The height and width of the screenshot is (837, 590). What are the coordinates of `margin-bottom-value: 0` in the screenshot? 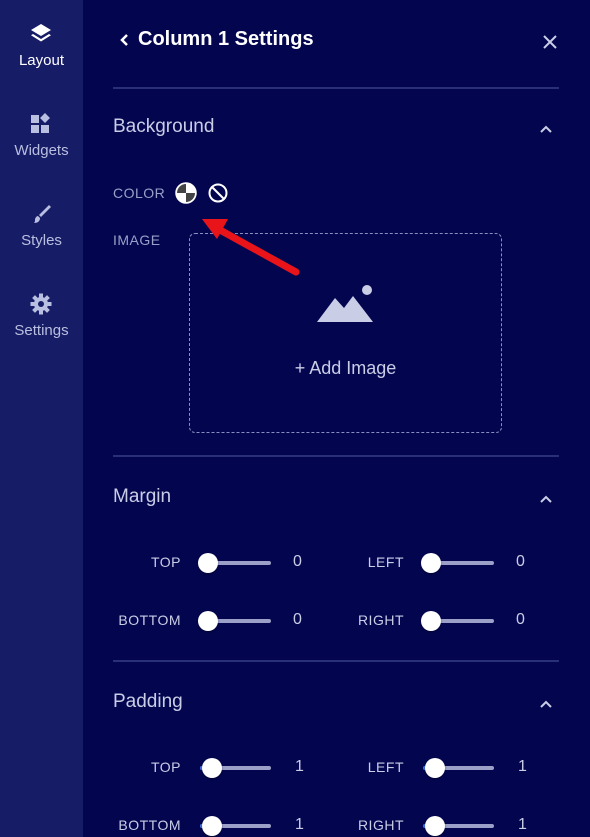 It's located at (297, 619).